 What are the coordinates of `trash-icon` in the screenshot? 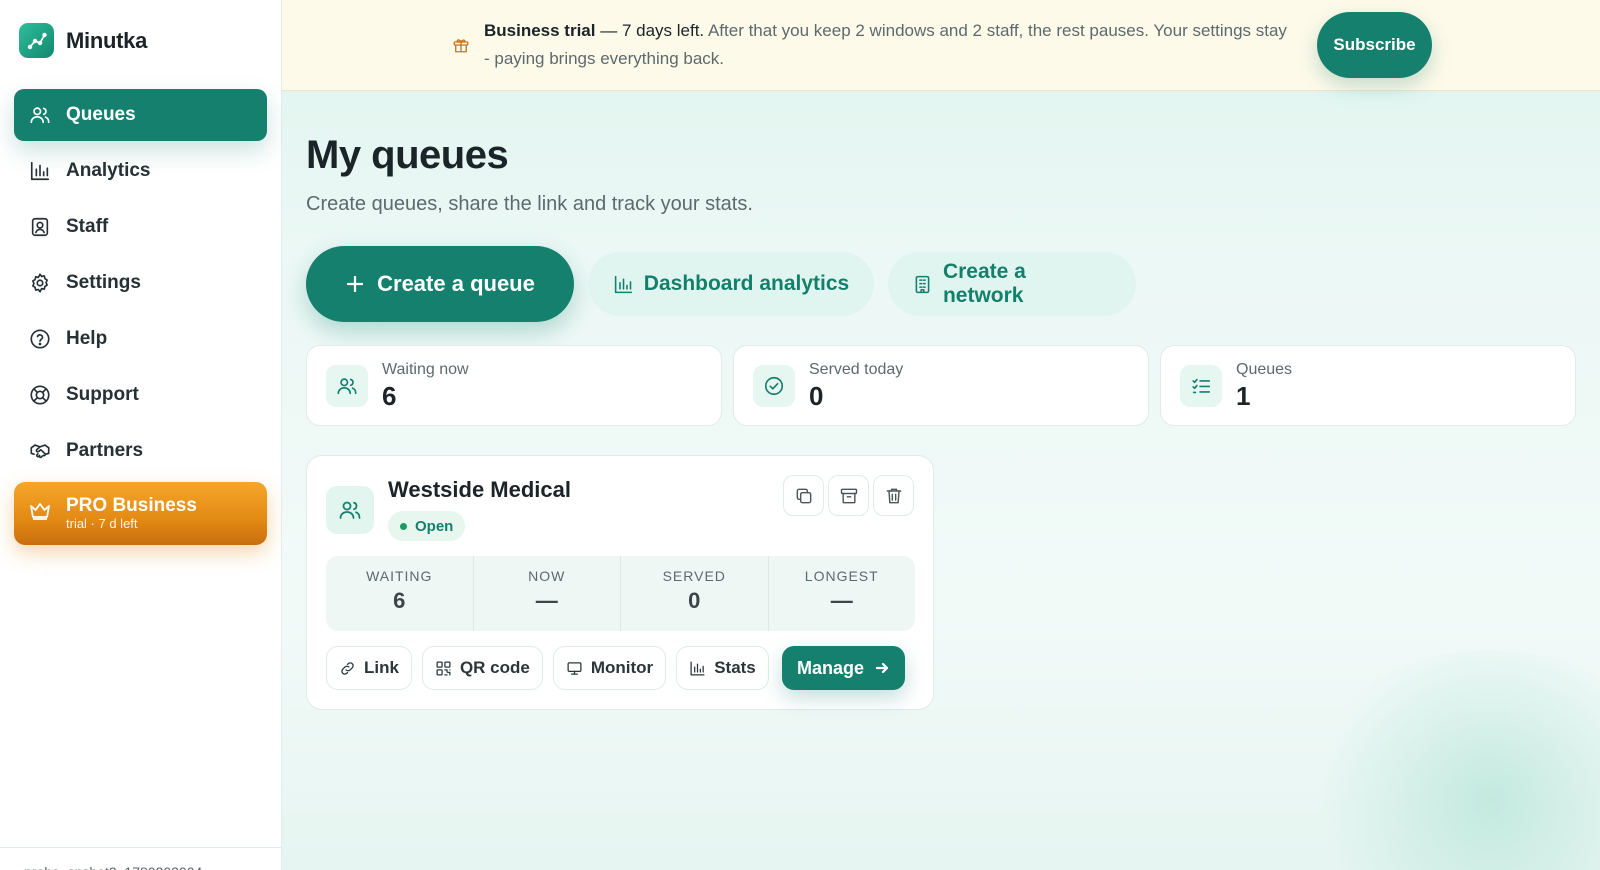 It's located at (893, 495).